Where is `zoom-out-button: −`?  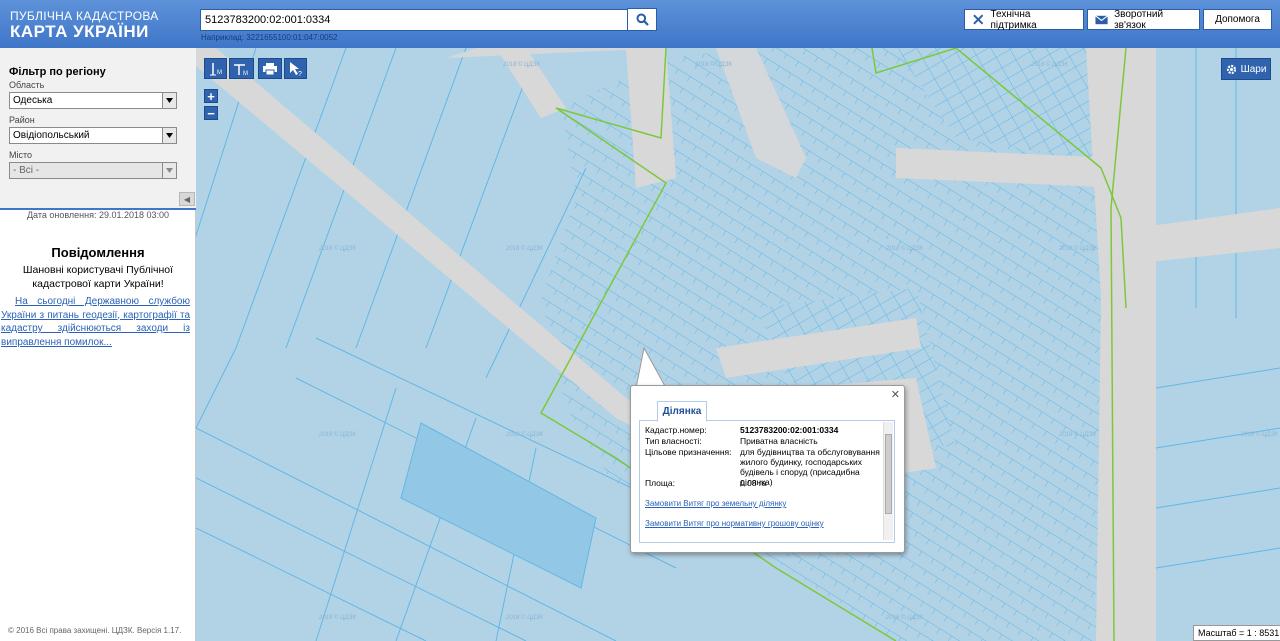
zoom-out-button: − is located at coordinates (211, 113).